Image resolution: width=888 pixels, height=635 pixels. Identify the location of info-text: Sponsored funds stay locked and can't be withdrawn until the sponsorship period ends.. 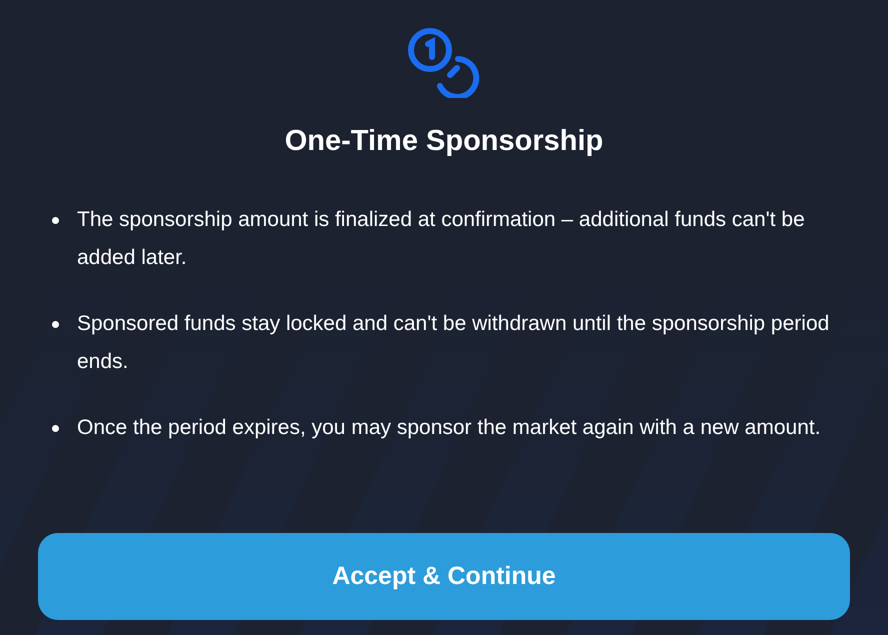
(453, 343).